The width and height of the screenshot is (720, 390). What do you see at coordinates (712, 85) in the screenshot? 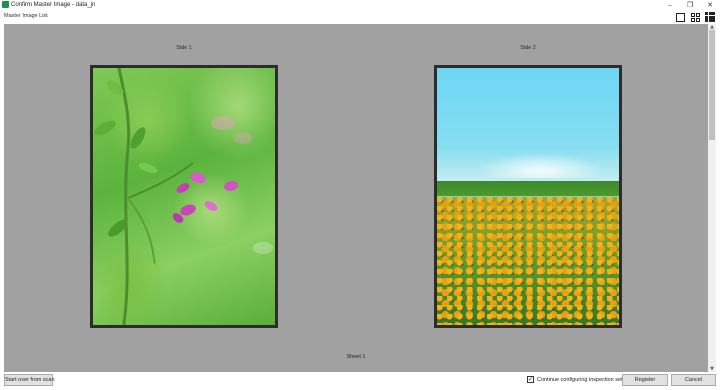
I see `scrollbar-thumb` at bounding box center [712, 85].